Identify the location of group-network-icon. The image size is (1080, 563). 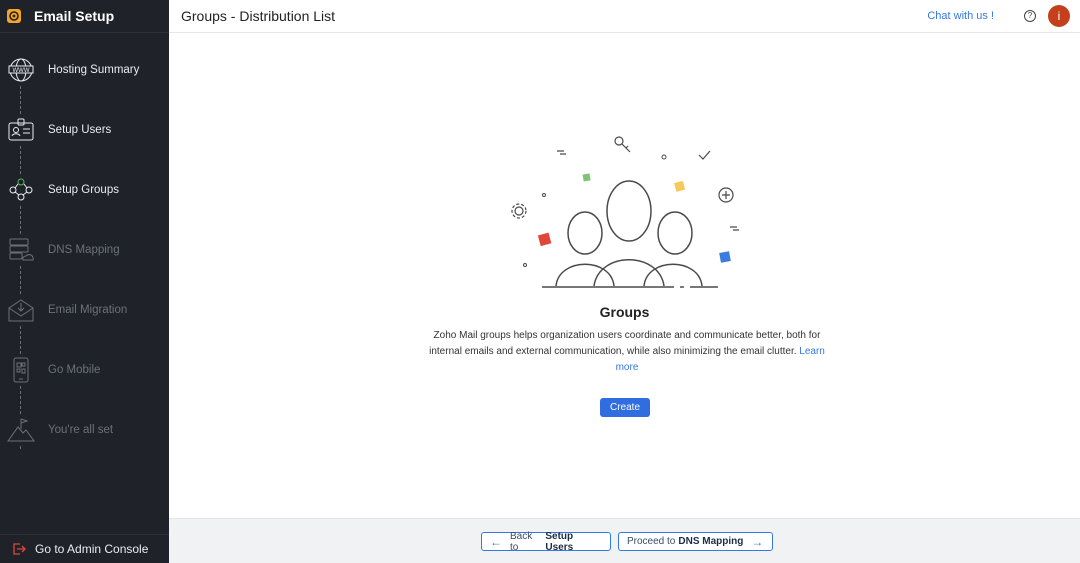
(21, 190).